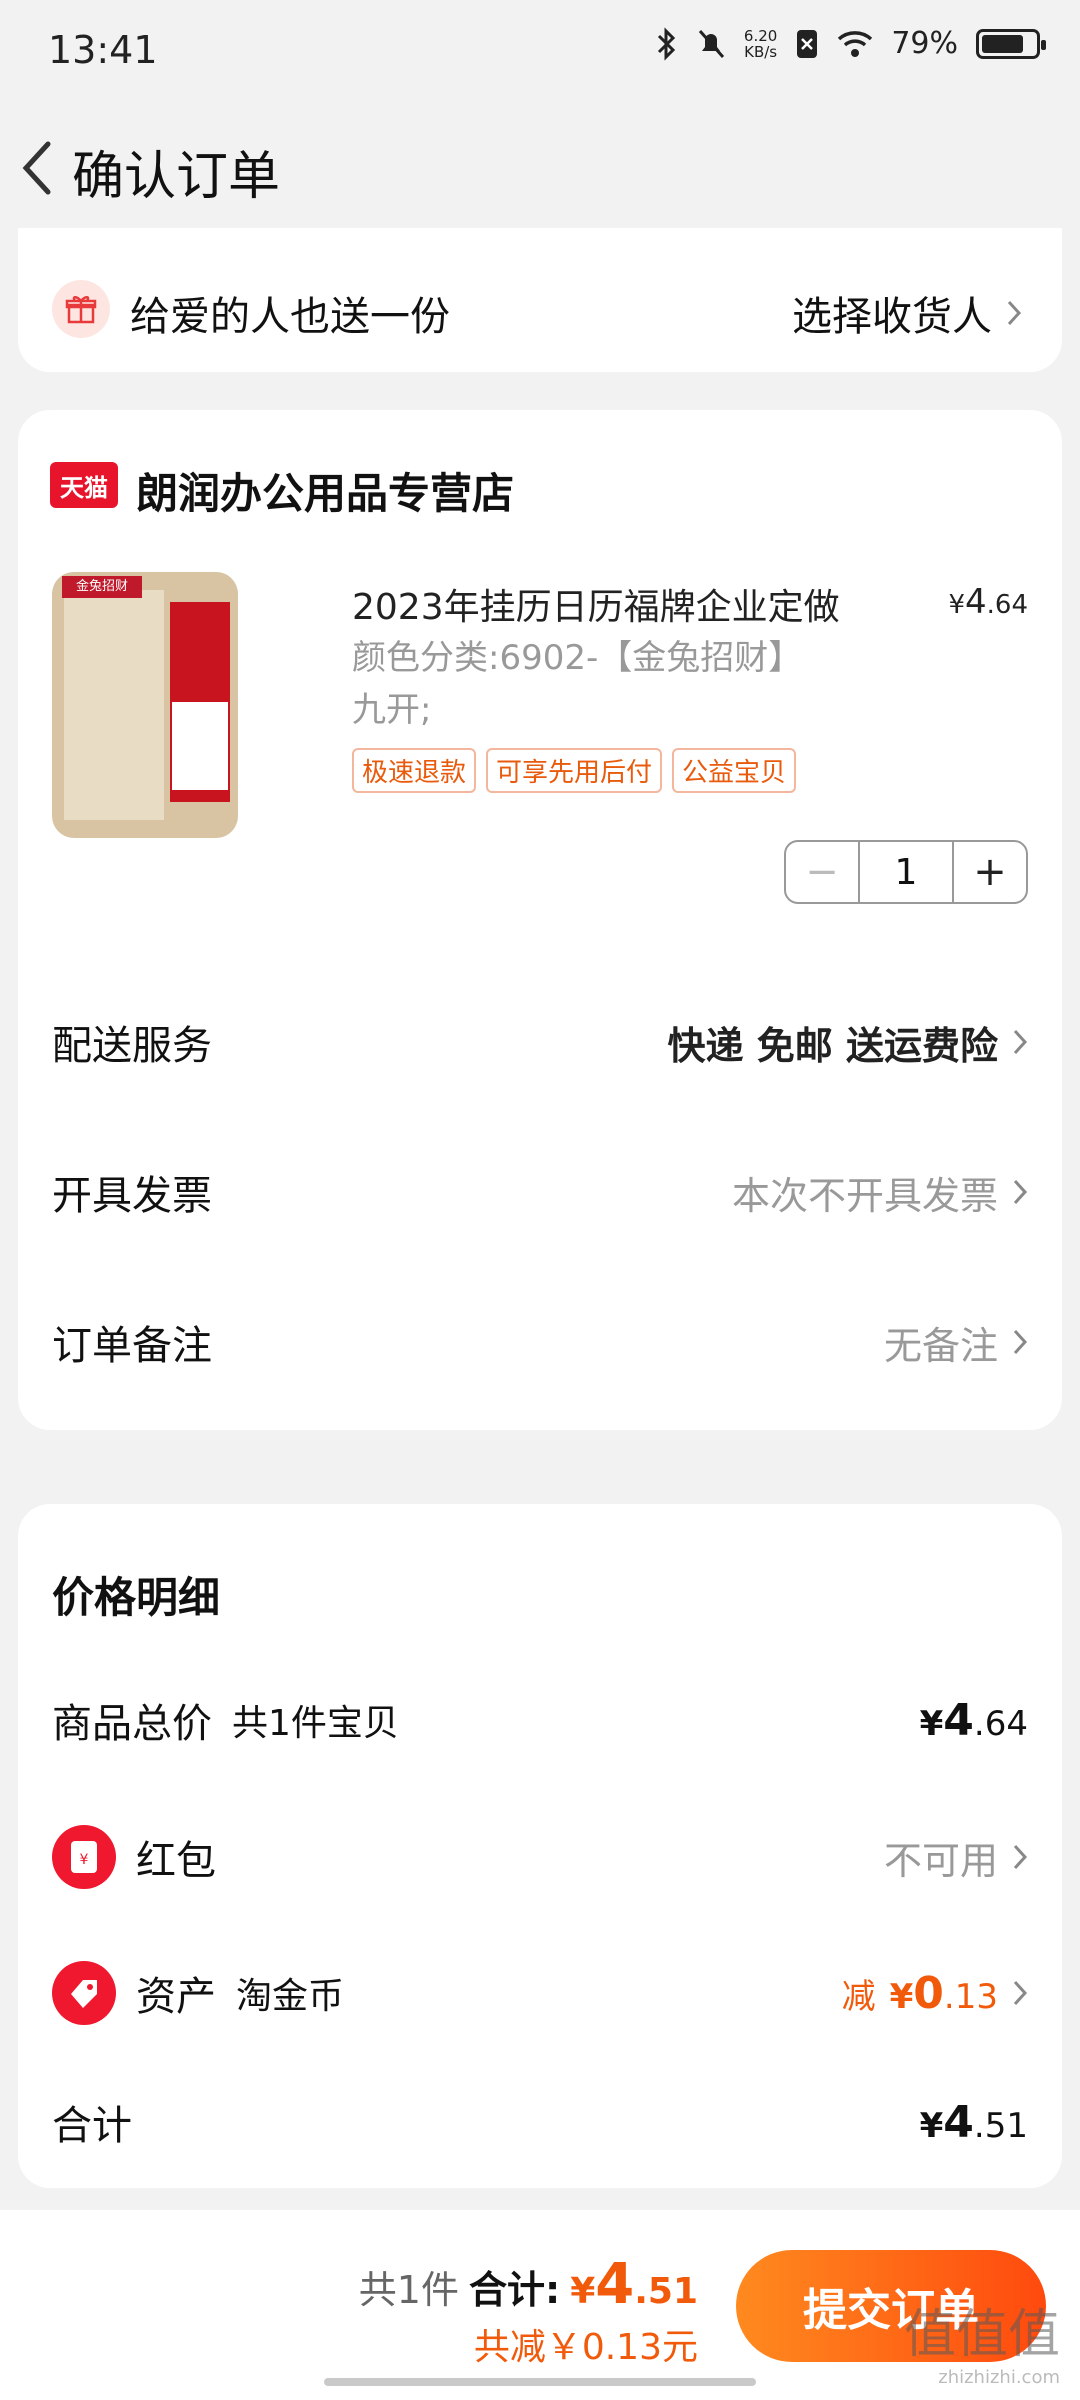 Image resolution: width=1080 pixels, height=2400 pixels. Describe the element at coordinates (956, 1342) in the screenshot. I see `order-note-value: 无备注` at that location.